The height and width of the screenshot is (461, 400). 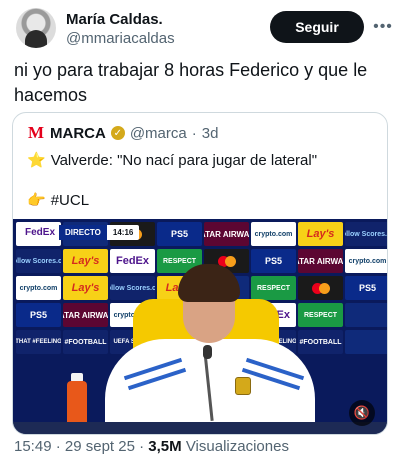 I want to click on author-avatar, so click(x=36, y=28).